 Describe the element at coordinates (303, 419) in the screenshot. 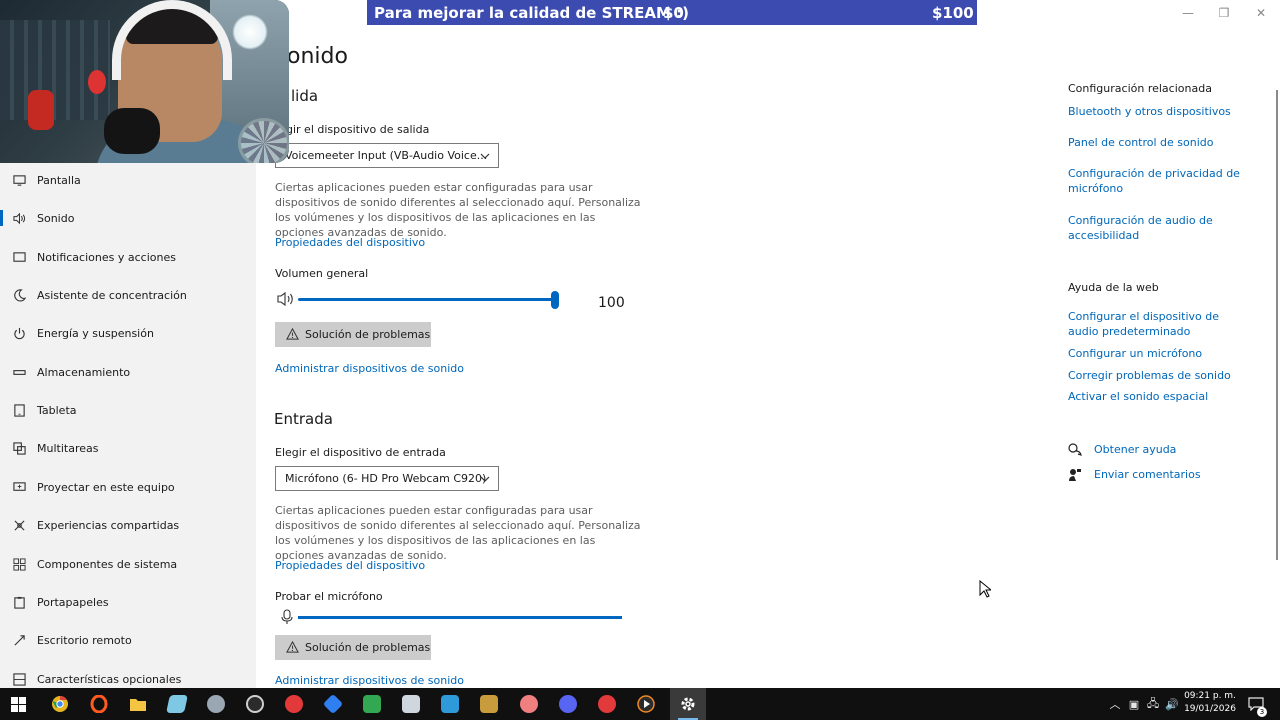

I see `input-section-title: Entrada` at that location.